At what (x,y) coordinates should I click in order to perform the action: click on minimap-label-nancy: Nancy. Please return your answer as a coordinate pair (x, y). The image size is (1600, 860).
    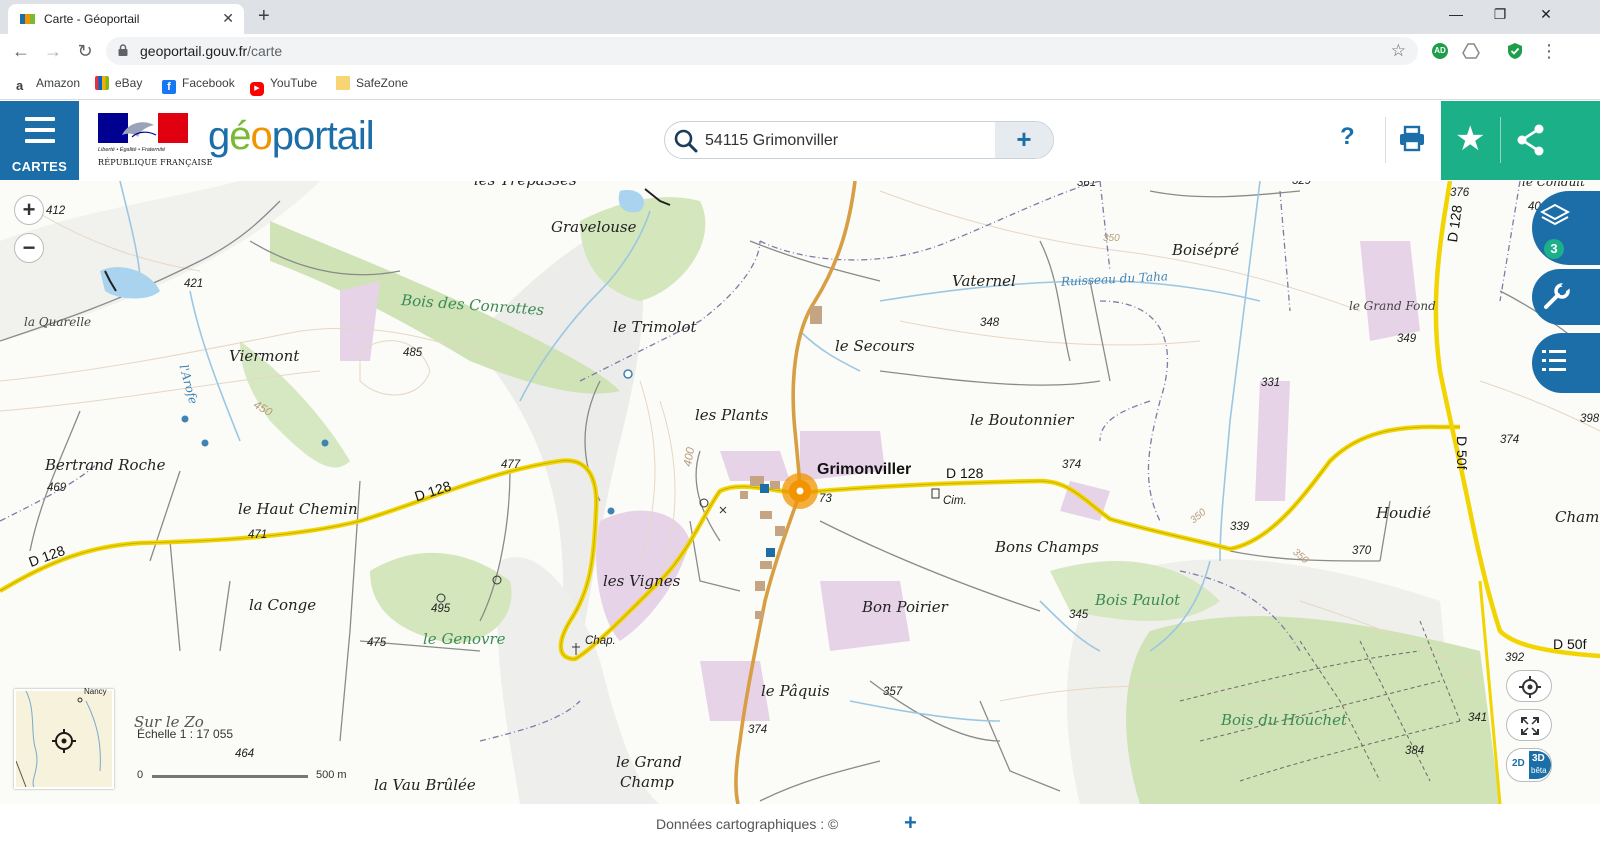
    Looking at the image, I should click on (95, 691).